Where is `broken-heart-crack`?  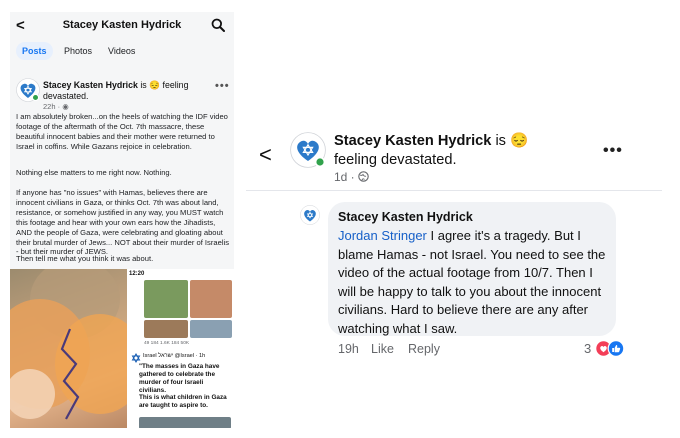 broken-heart-crack is located at coordinates (70, 374).